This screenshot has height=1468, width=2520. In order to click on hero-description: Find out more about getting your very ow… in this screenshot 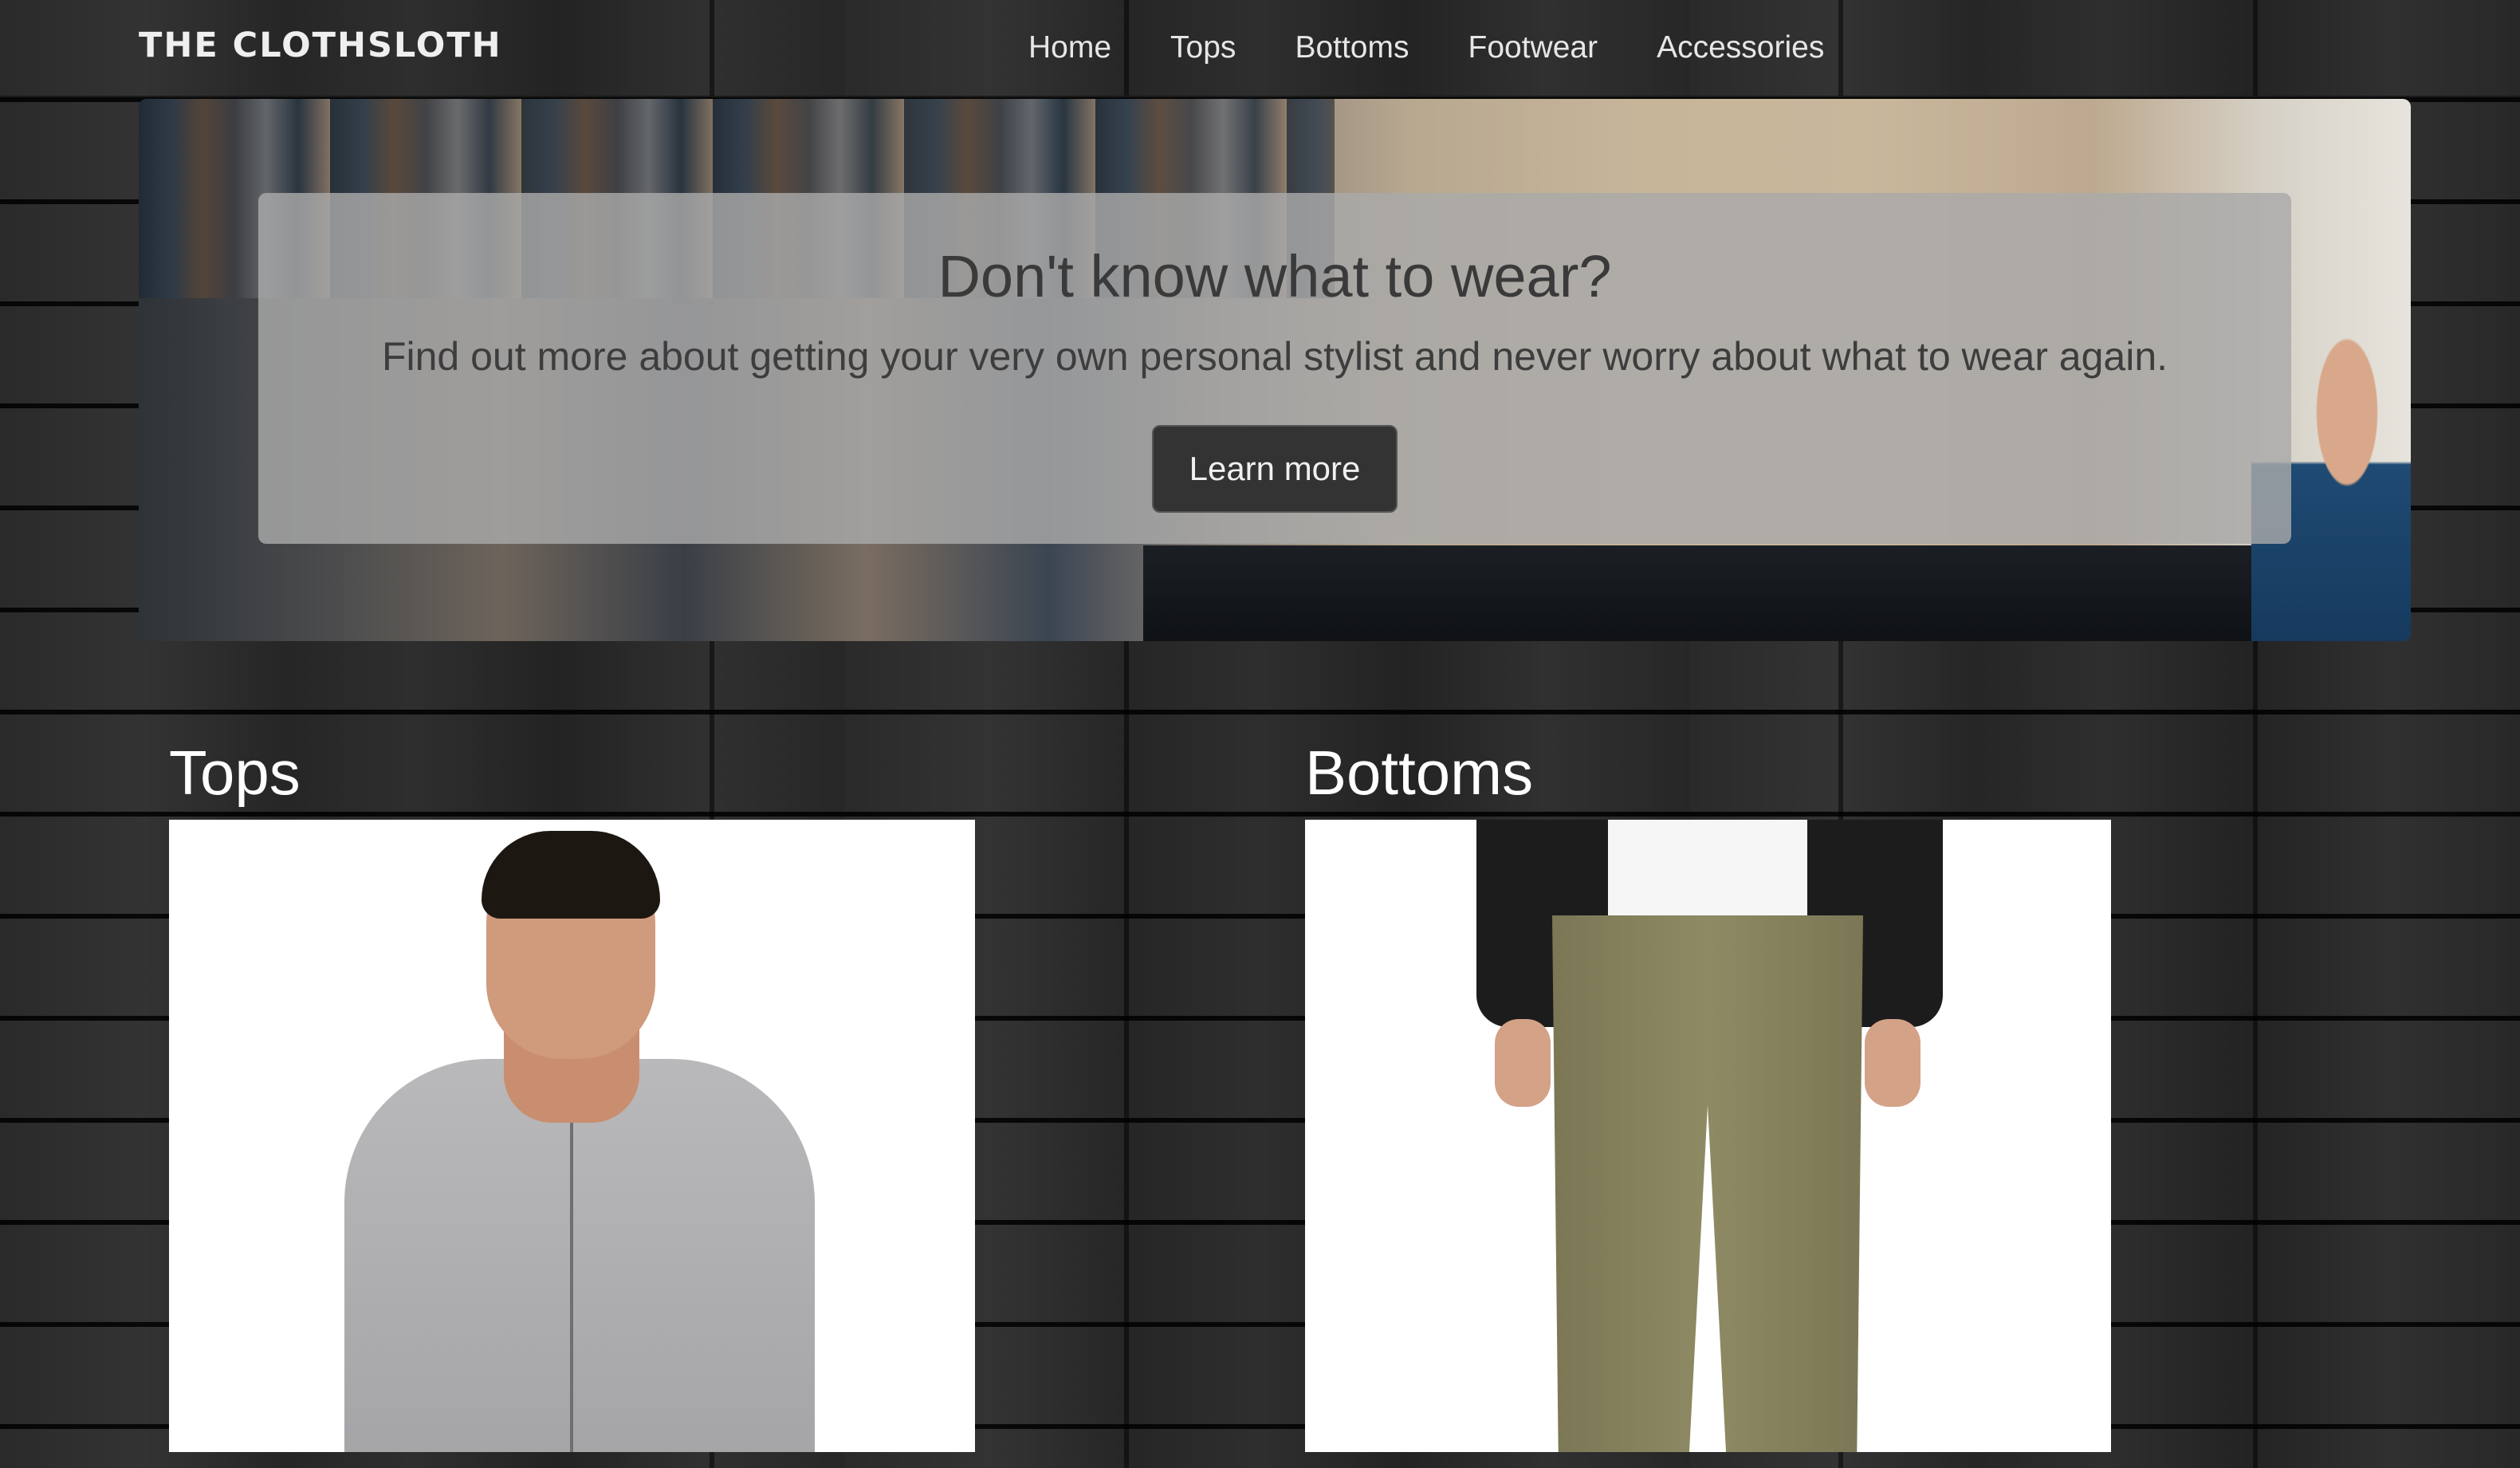, I will do `click(1274, 356)`.